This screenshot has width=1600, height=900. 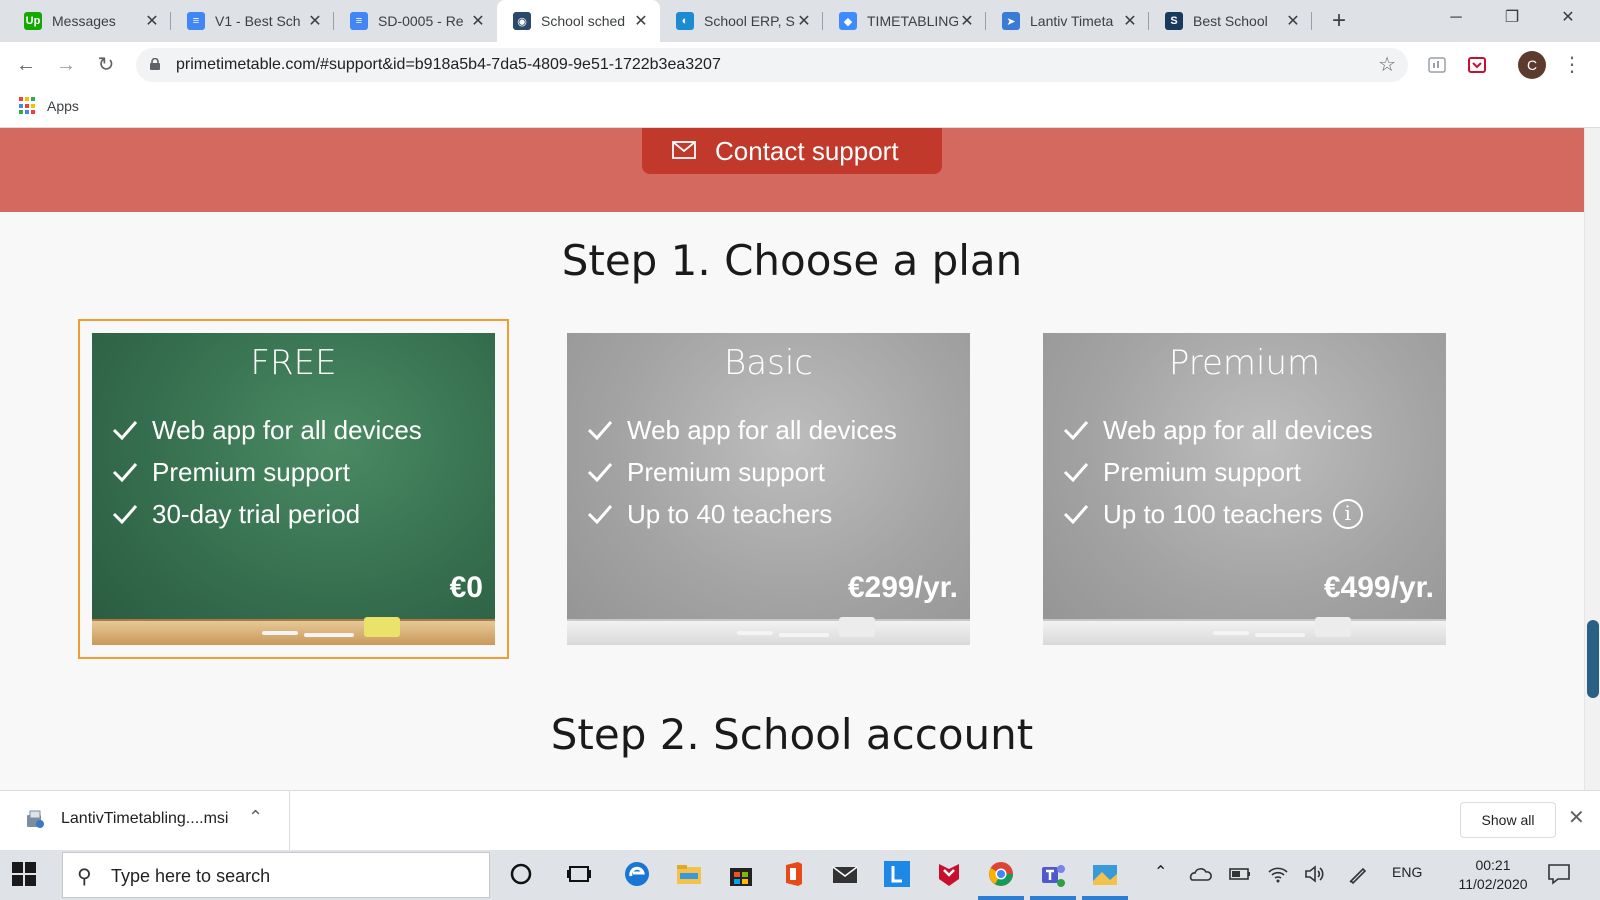 I want to click on menu-icon: ⋮, so click(x=1572, y=65).